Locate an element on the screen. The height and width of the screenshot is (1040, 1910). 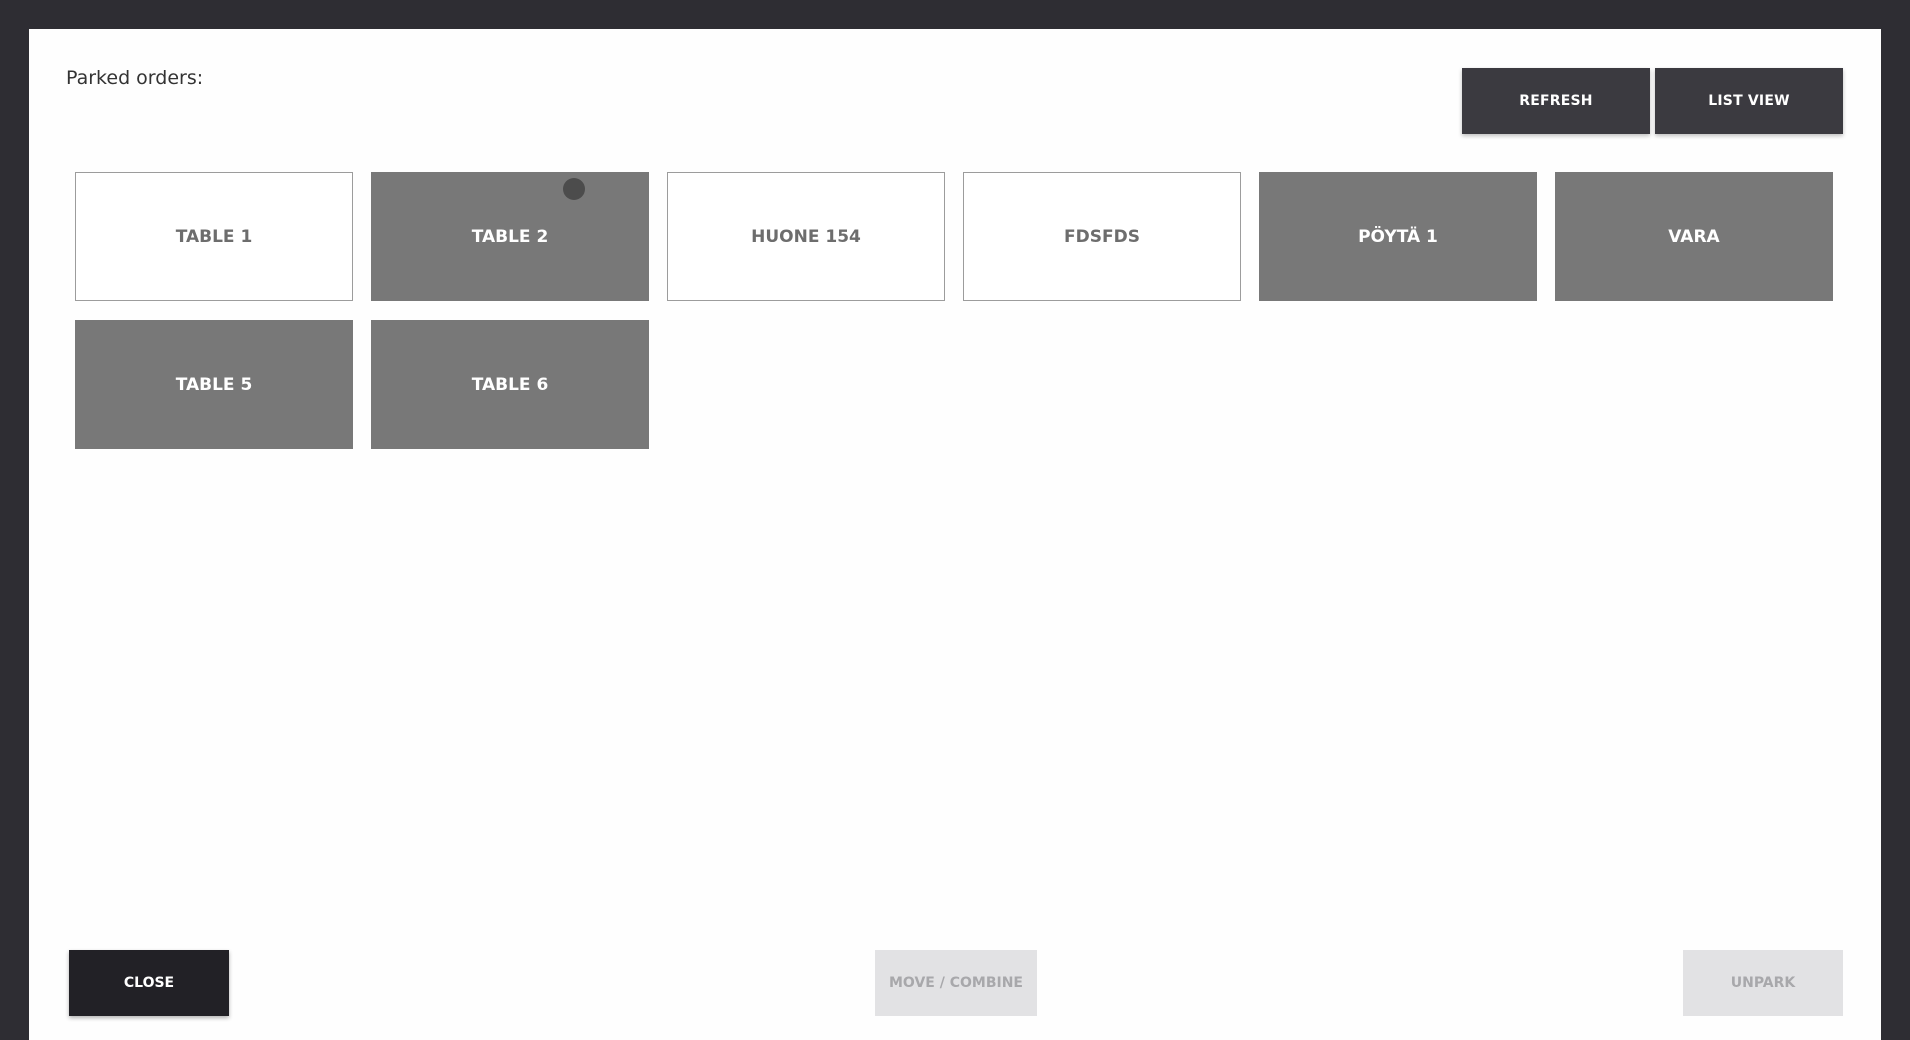
table-tile-label: TABLE 5 is located at coordinates (214, 384).